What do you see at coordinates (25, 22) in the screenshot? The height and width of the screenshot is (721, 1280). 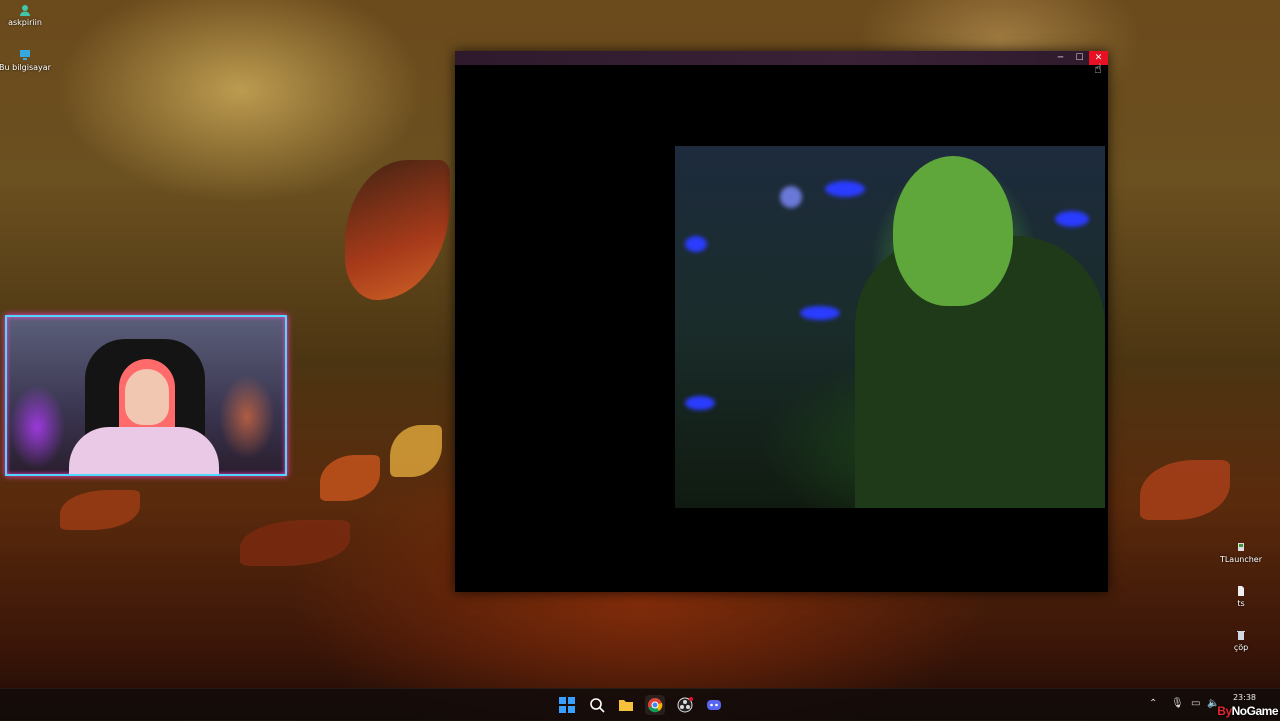 I see `desktop-icon-label: askpiriin` at bounding box center [25, 22].